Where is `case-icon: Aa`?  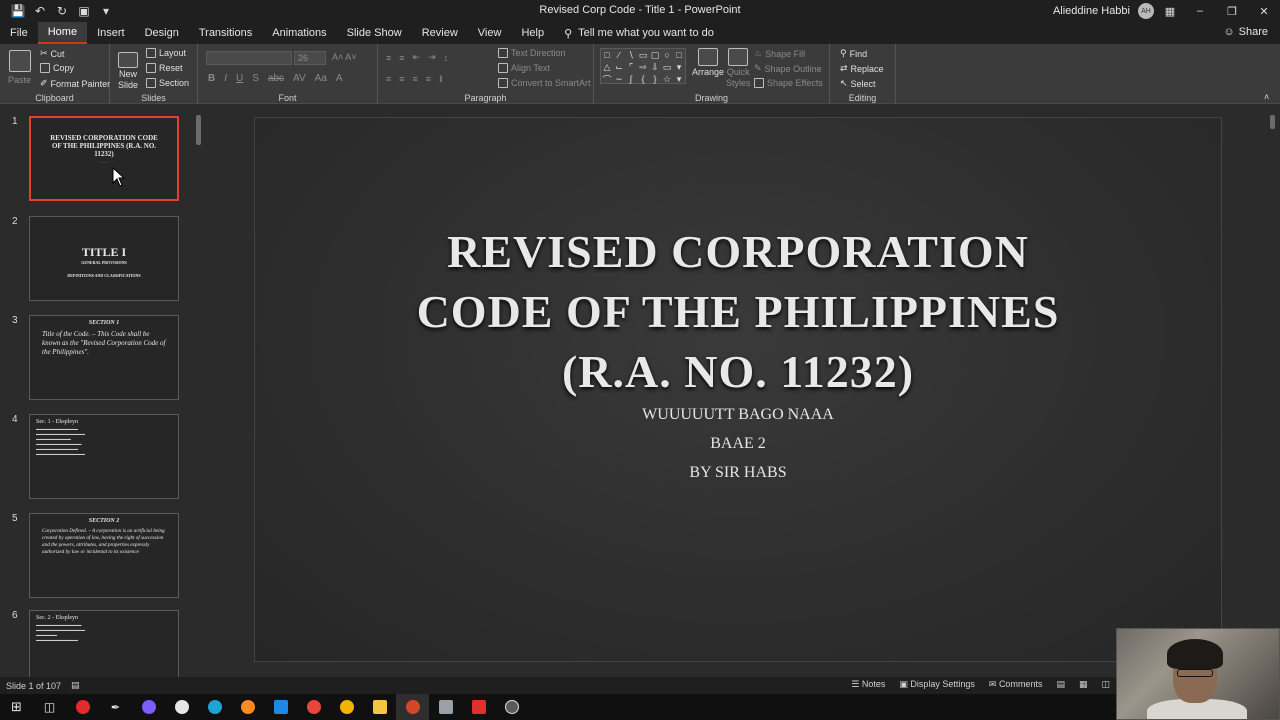
case-icon: Aa is located at coordinates (321, 78).